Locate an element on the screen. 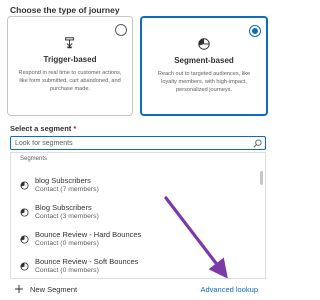 The width and height of the screenshot is (320, 300). segment-based-radio is located at coordinates (255, 31).